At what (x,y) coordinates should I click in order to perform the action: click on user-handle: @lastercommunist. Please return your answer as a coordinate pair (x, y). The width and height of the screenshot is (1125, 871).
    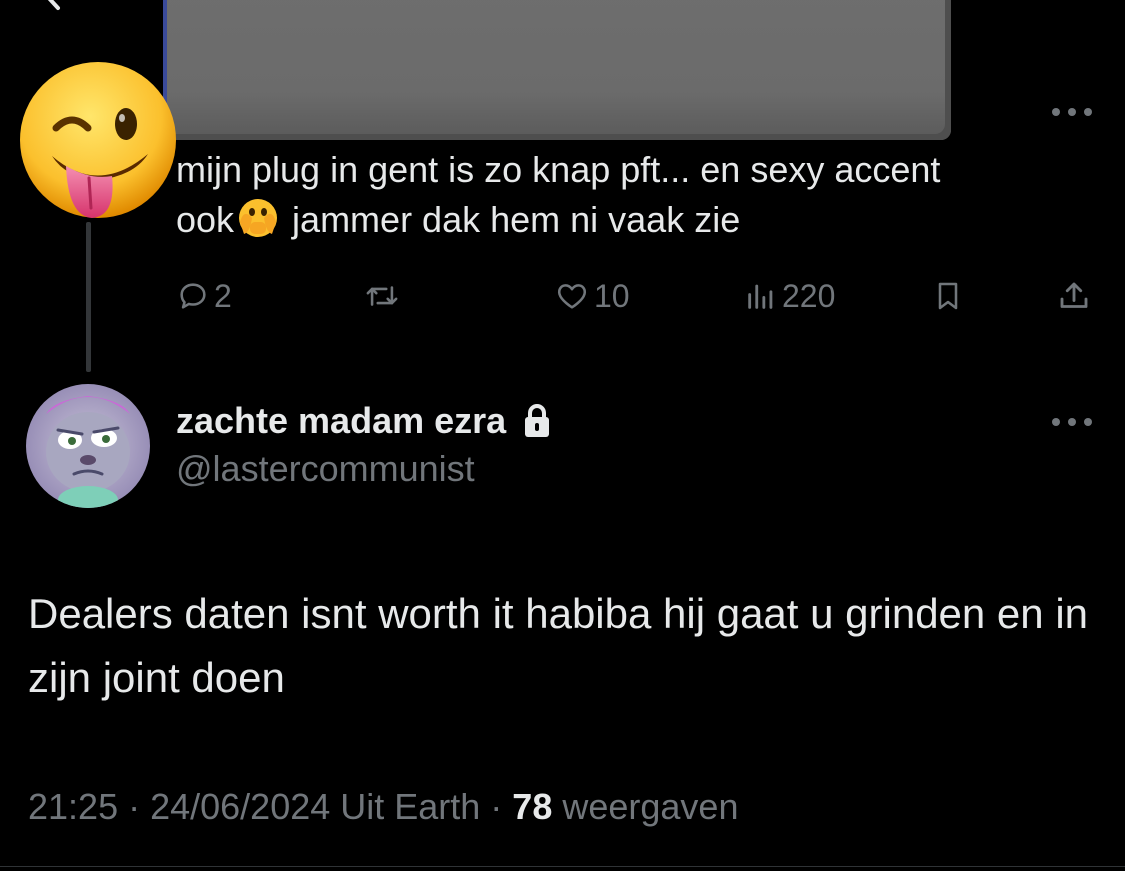
    Looking at the image, I should click on (325, 469).